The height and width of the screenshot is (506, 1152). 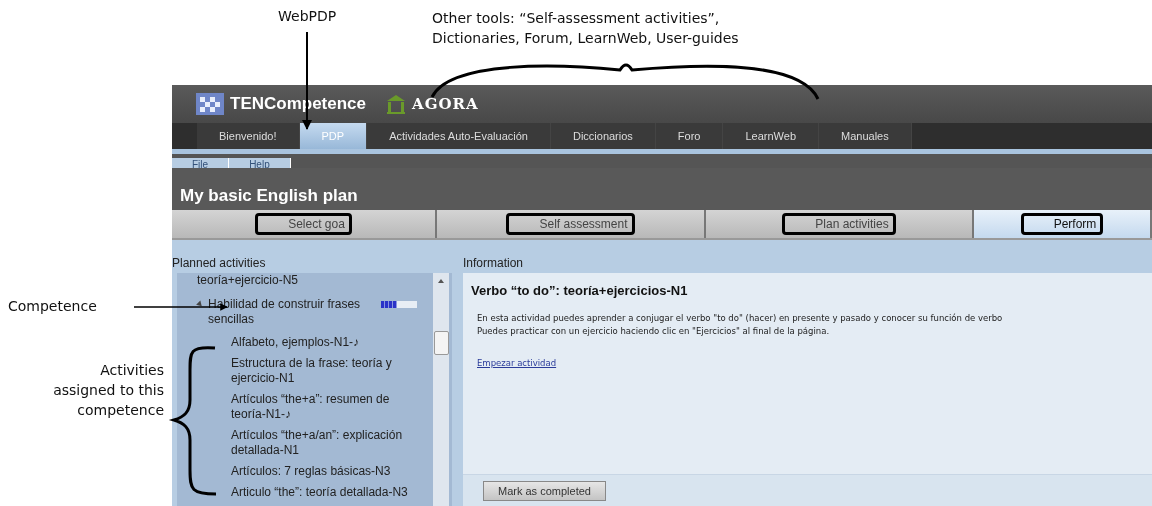 What do you see at coordinates (445, 104) in the screenshot?
I see `logo-text: AGORA` at bounding box center [445, 104].